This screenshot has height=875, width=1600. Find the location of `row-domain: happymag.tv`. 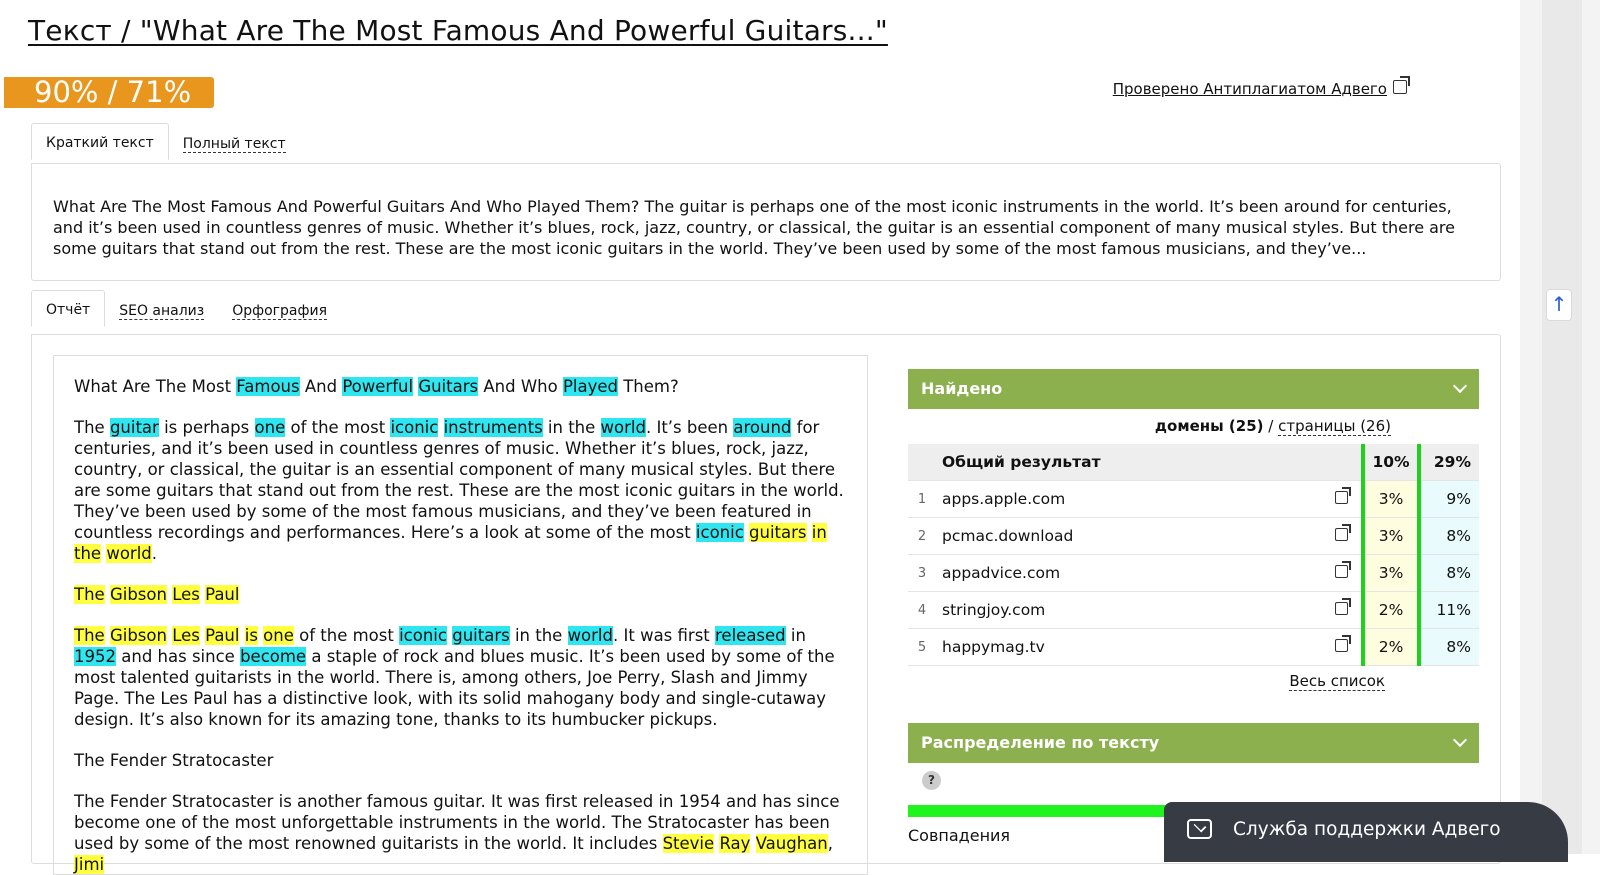

row-domain: happymag.tv is located at coordinates (1128, 647).